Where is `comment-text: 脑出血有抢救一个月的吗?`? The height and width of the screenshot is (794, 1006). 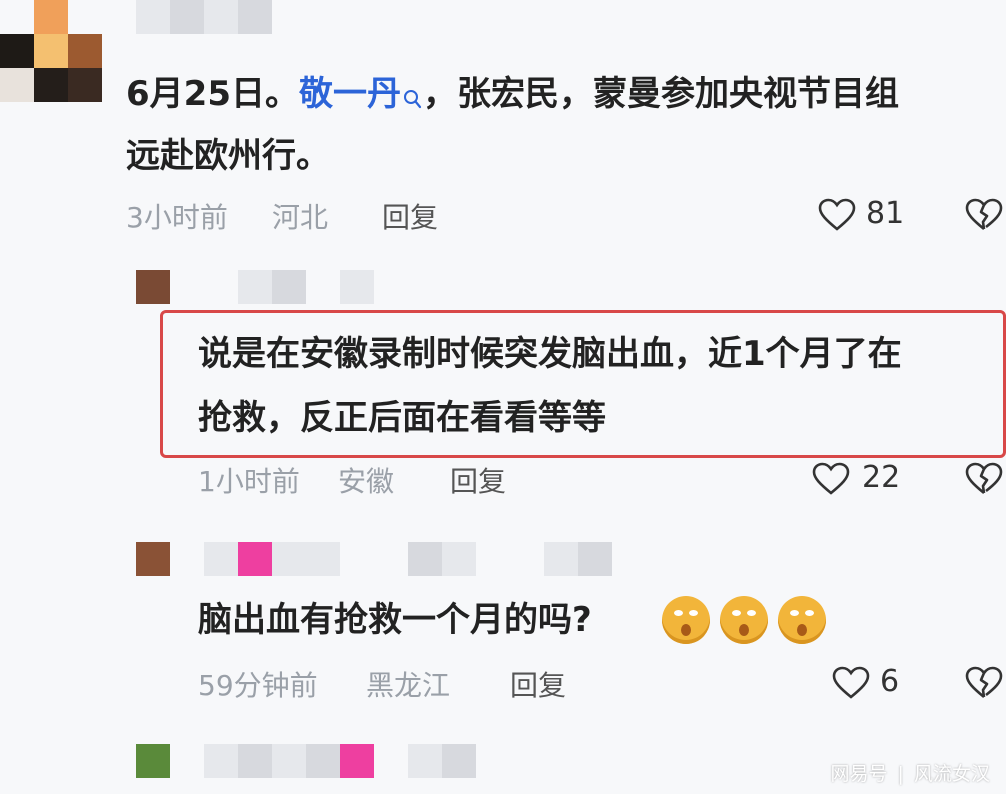
comment-text: 脑出血有抢救一个月的吗? is located at coordinates (395, 620).